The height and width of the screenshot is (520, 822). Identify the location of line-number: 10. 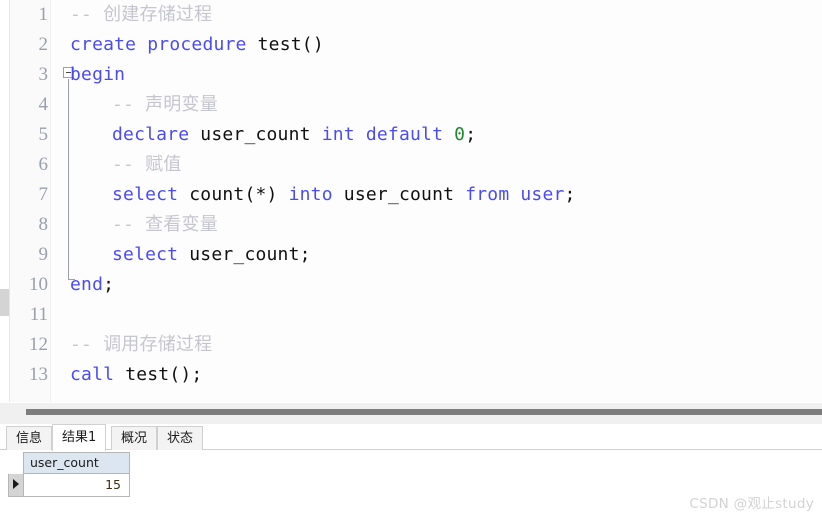
(38, 284).